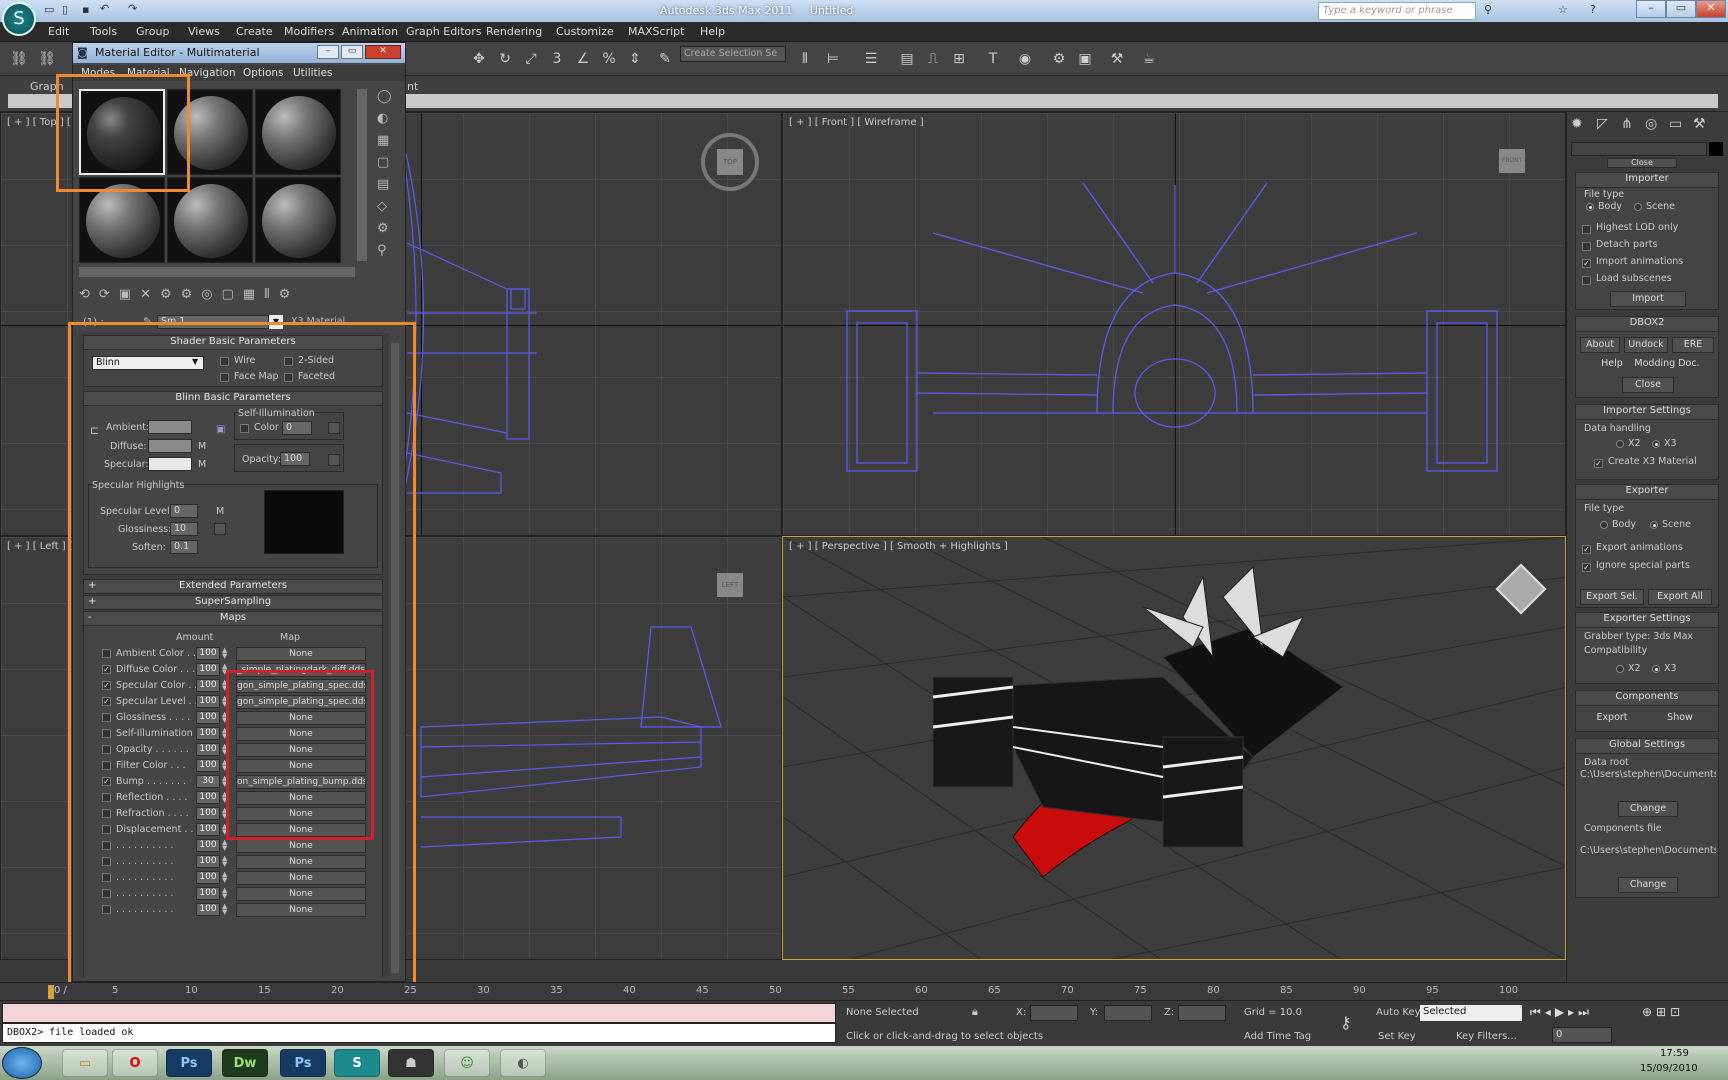  I want to click on selection-set-dropdown: Create Selection Se, so click(733, 54).